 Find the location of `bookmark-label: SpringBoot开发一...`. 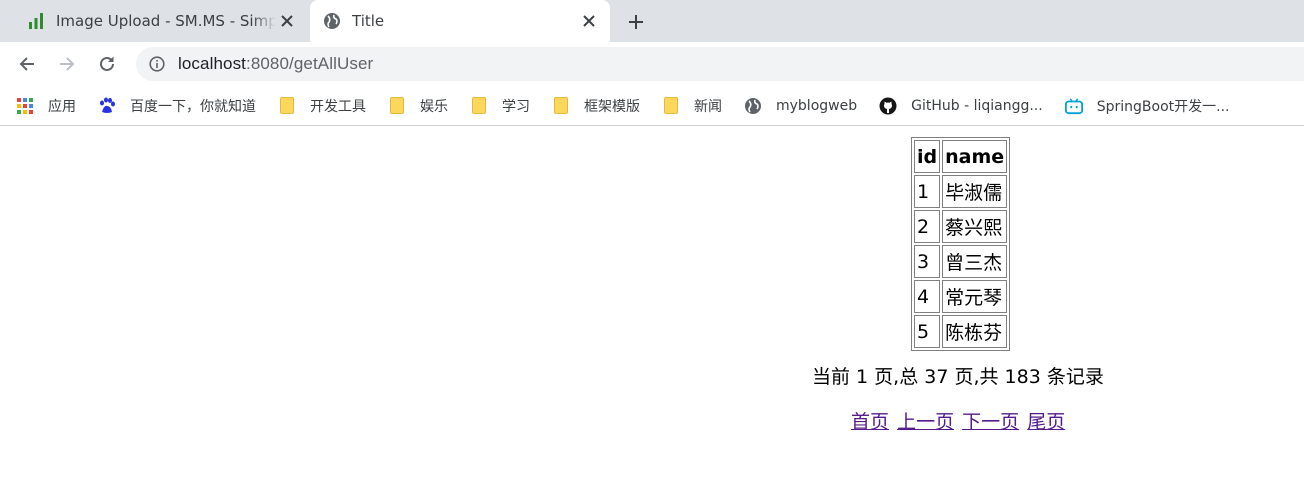

bookmark-label: SpringBoot开发一... is located at coordinates (1163, 106).